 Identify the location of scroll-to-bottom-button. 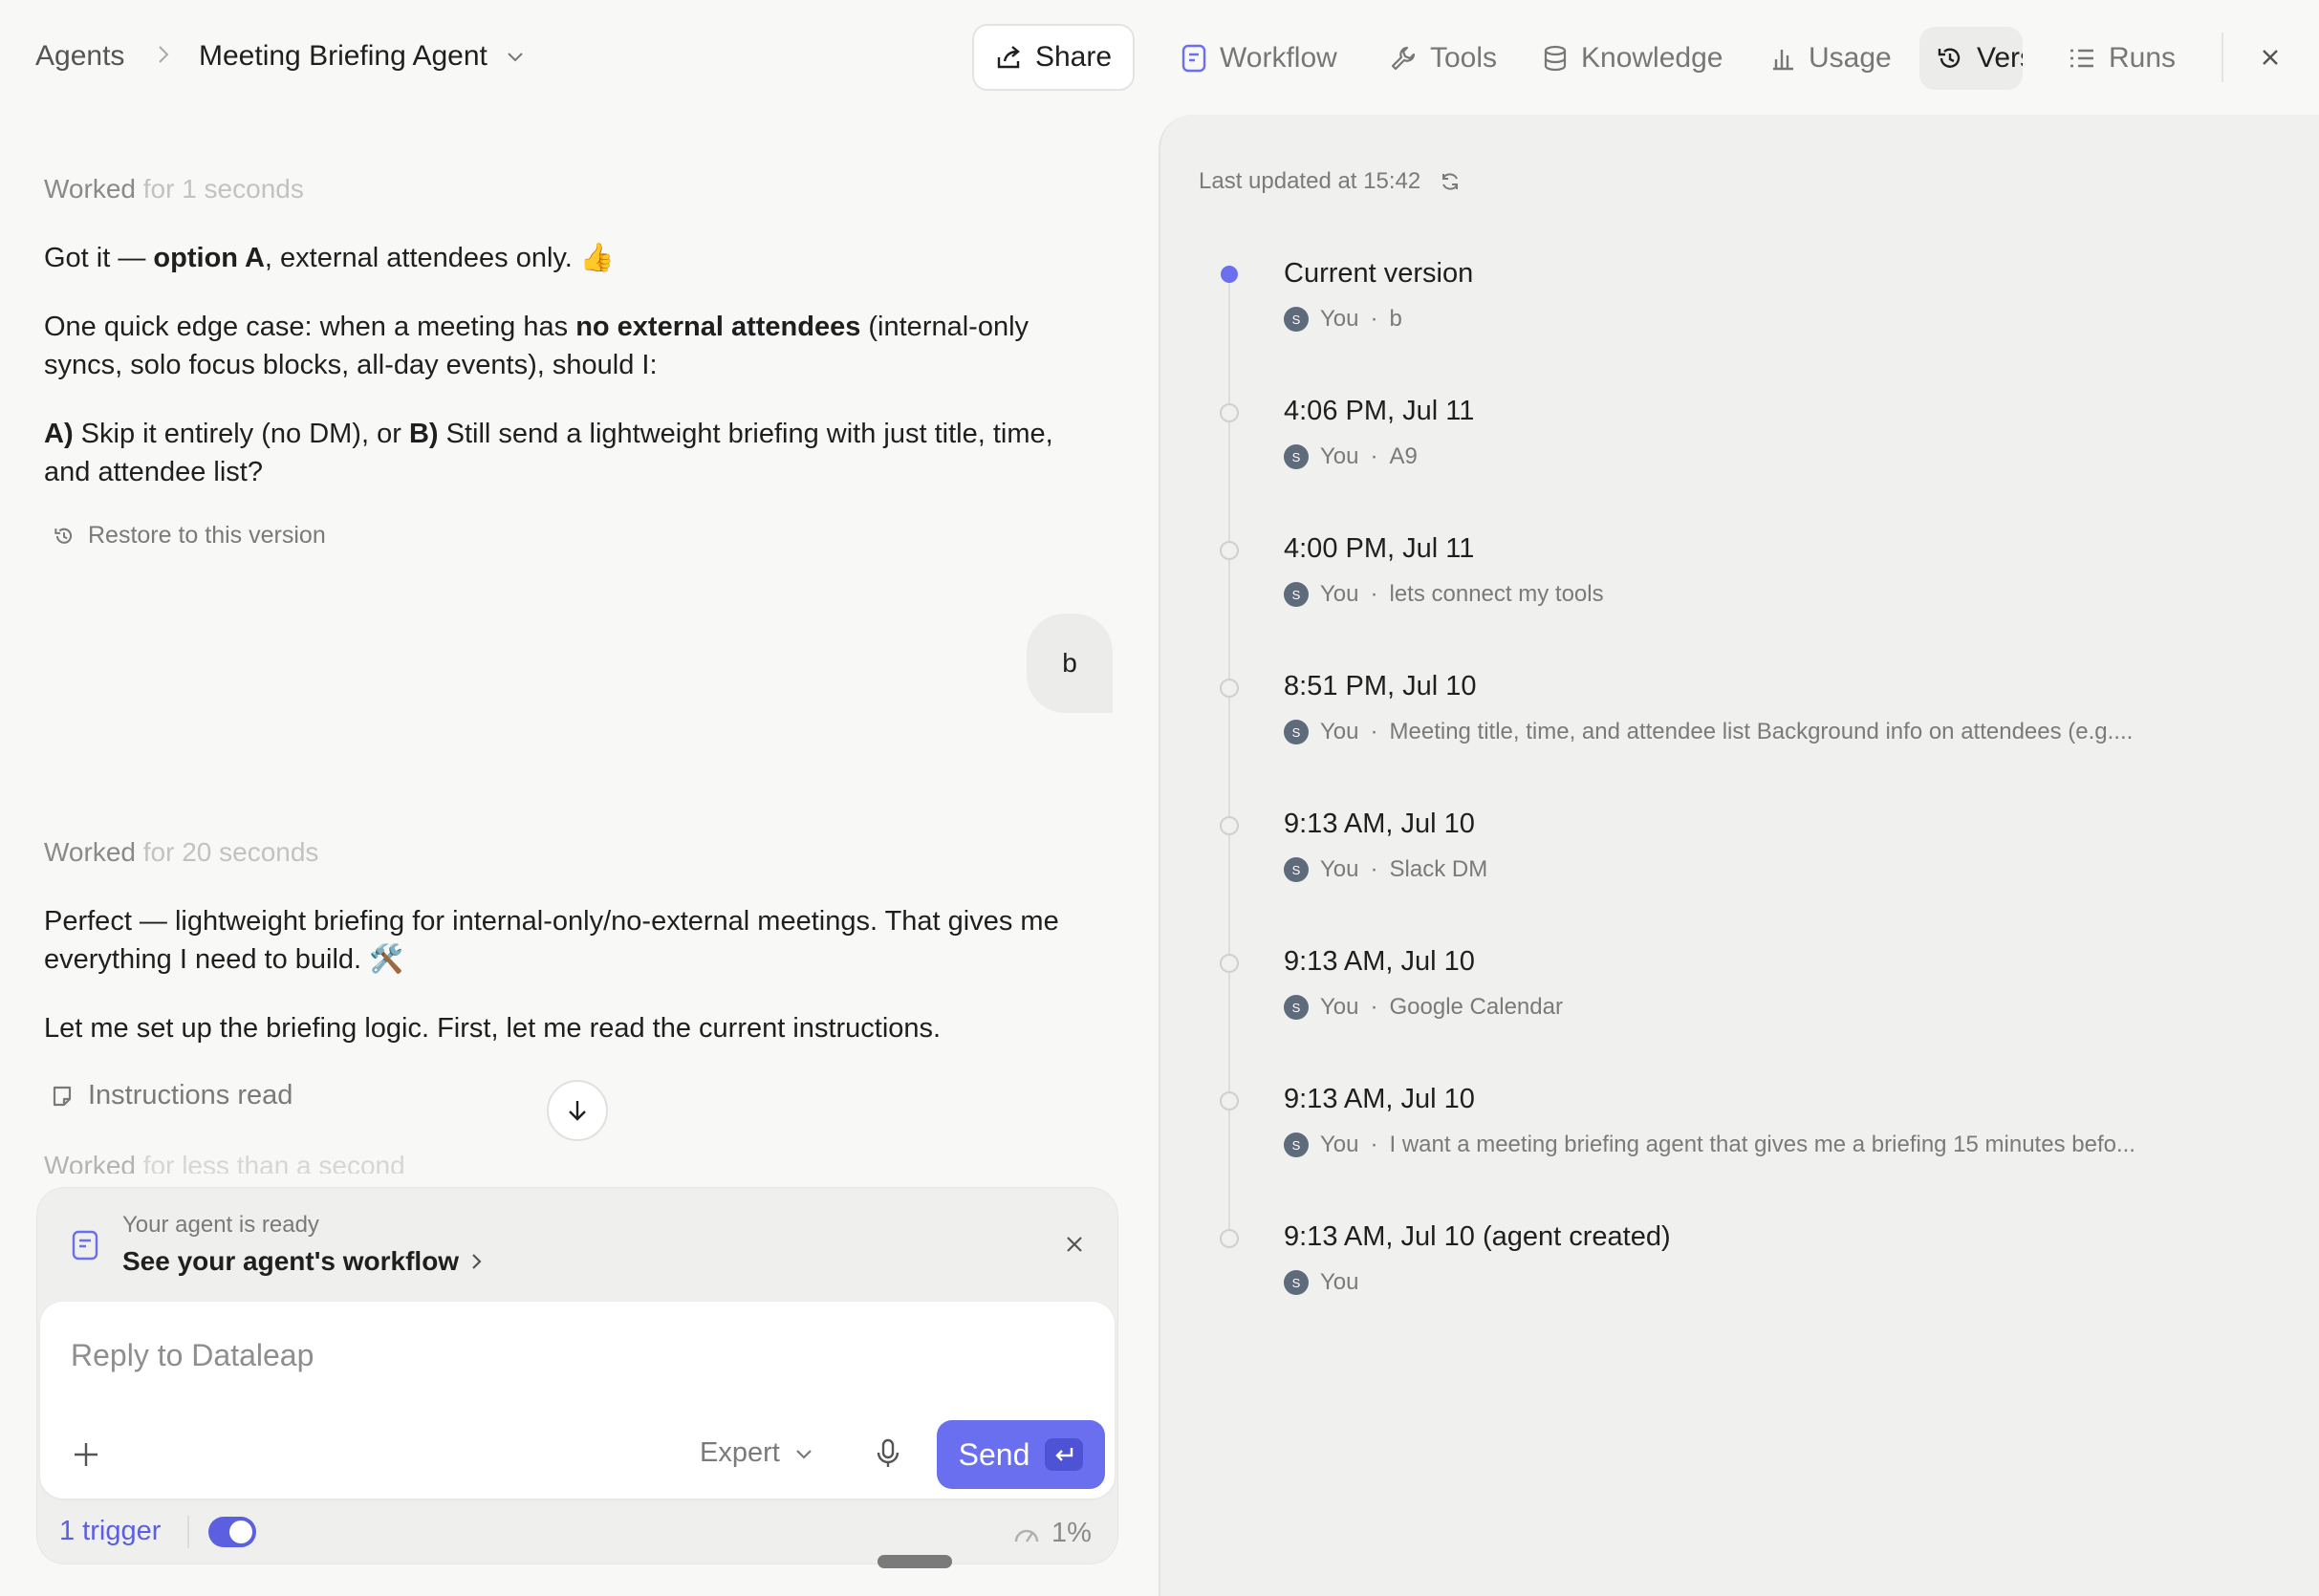
(577, 1111).